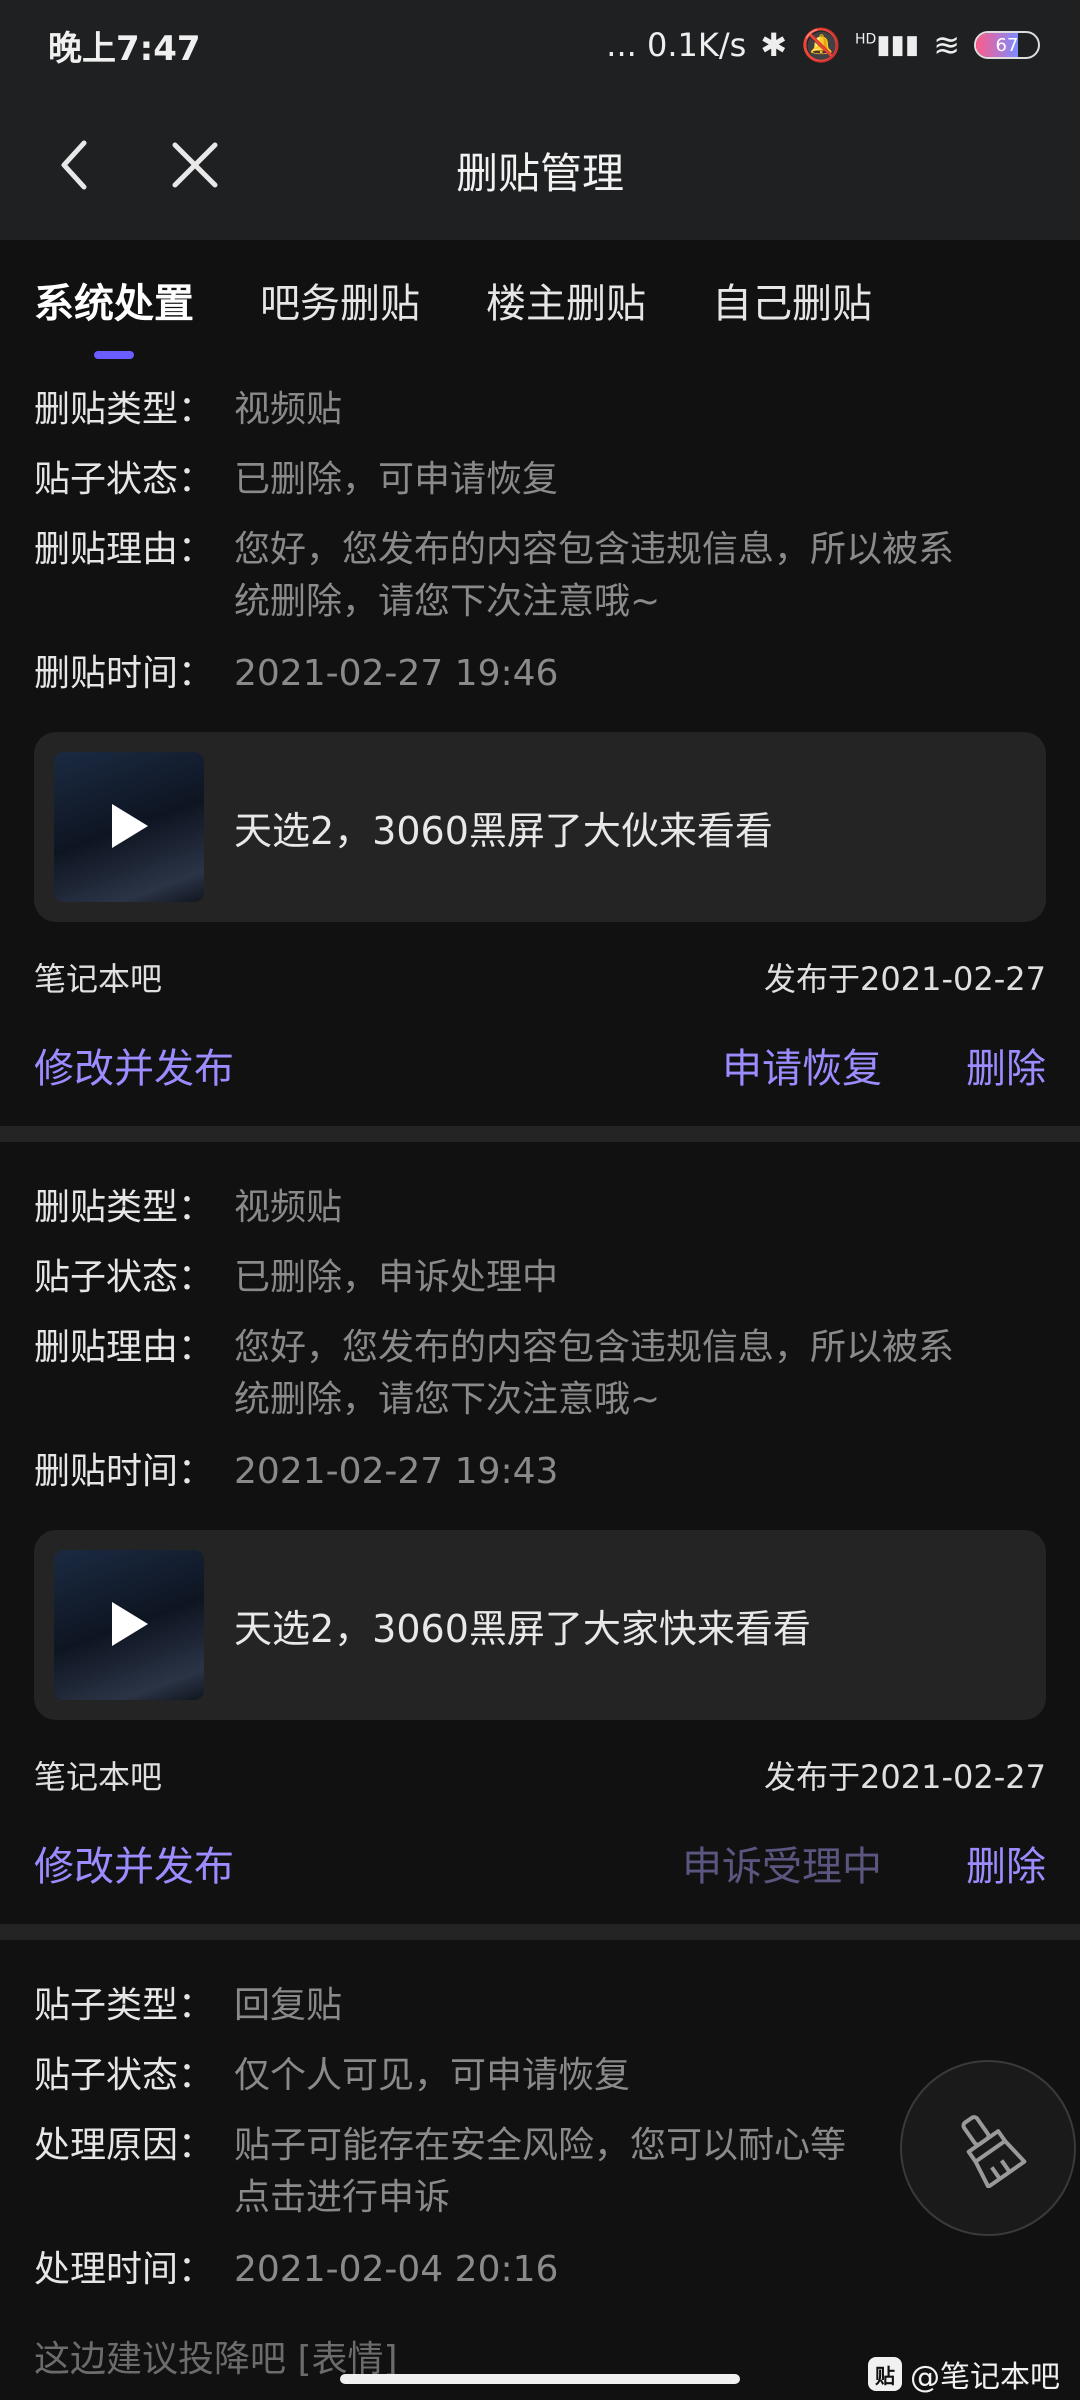  I want to click on post-title: 天选2，3060黑屏了大家快来看看, so click(522, 1628).